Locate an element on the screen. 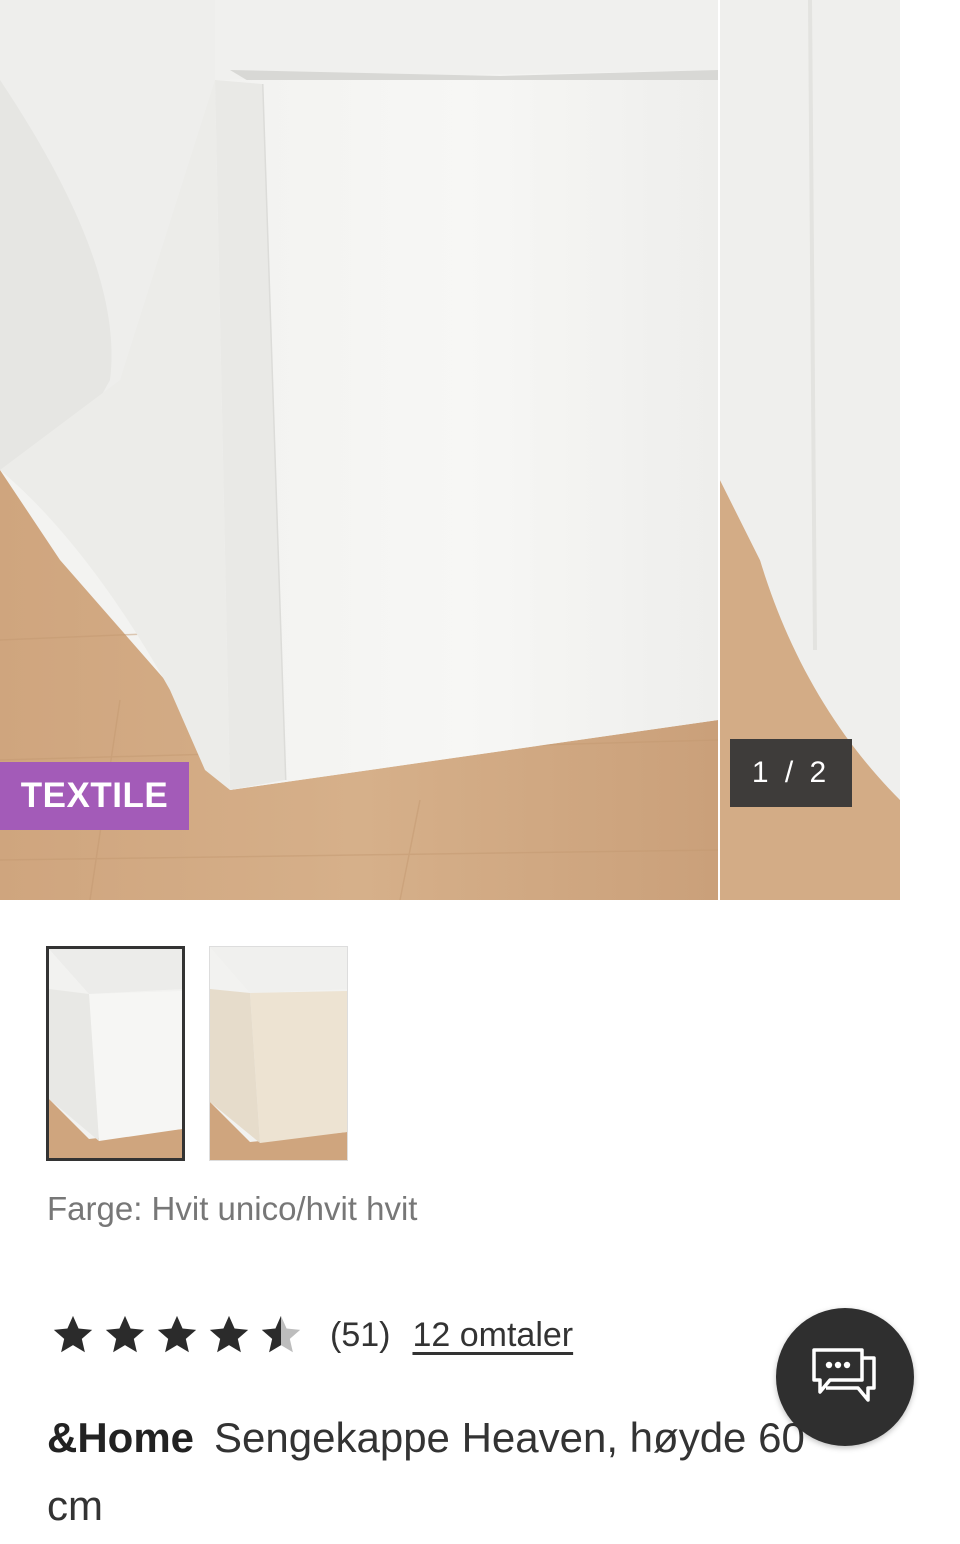 Image resolution: width=960 pixels, height=1544 pixels. star-rating is located at coordinates (177, 1335).